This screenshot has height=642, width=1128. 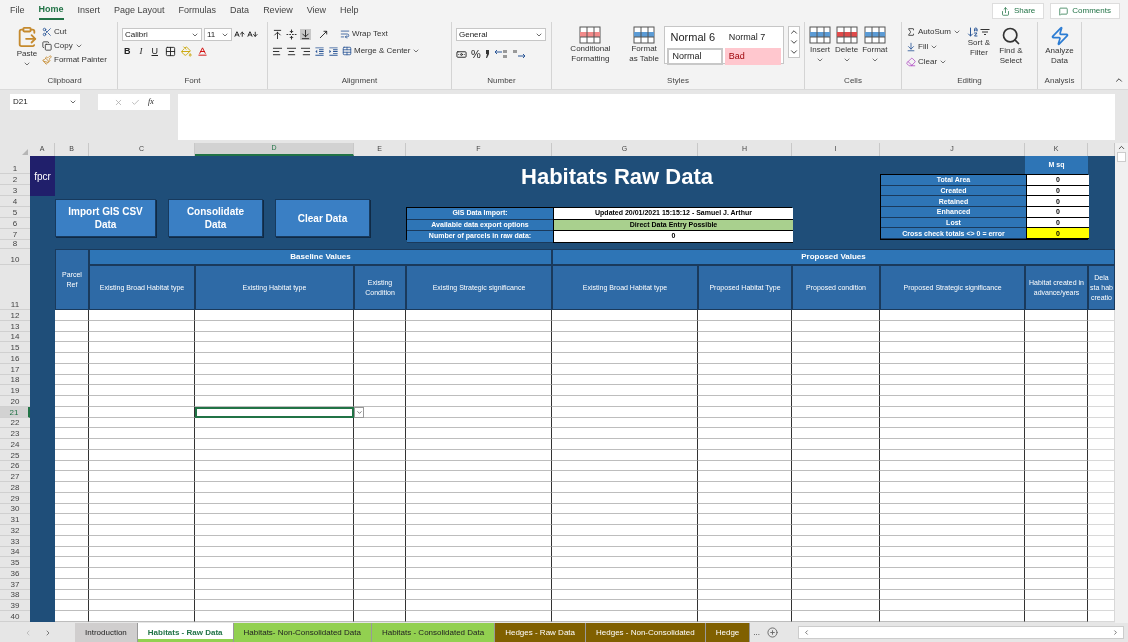 I want to click on cell-dropdown-button, so click(x=359, y=412).